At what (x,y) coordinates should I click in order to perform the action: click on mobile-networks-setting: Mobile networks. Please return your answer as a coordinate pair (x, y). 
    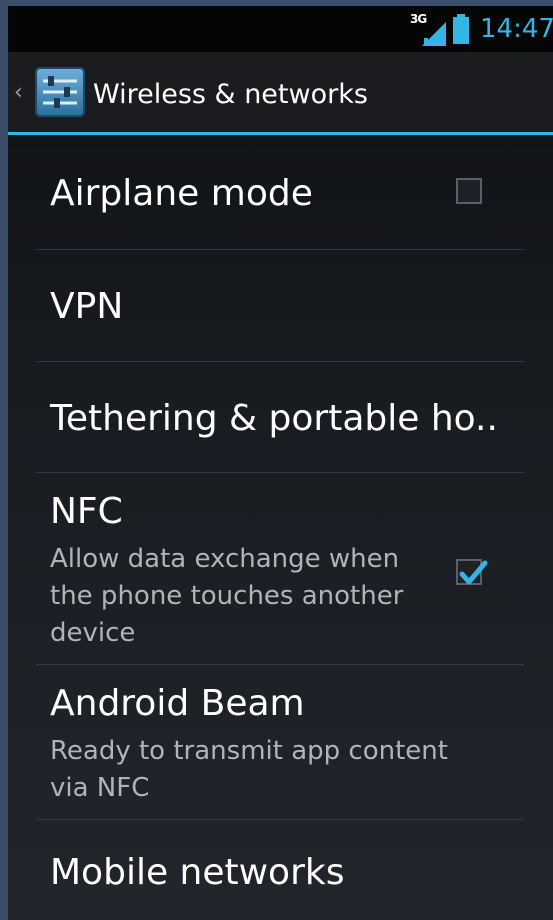
    Looking at the image, I should click on (280, 870).